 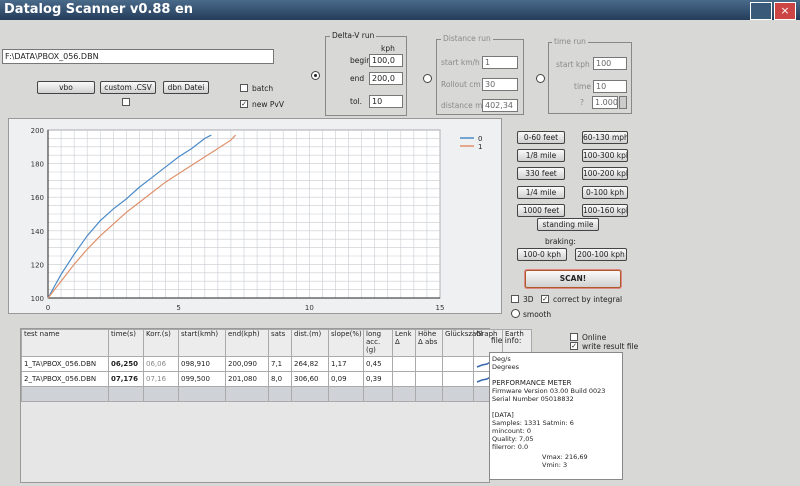 What do you see at coordinates (202, 364) in the screenshot?
I see `table-cell: 098,910` at bounding box center [202, 364].